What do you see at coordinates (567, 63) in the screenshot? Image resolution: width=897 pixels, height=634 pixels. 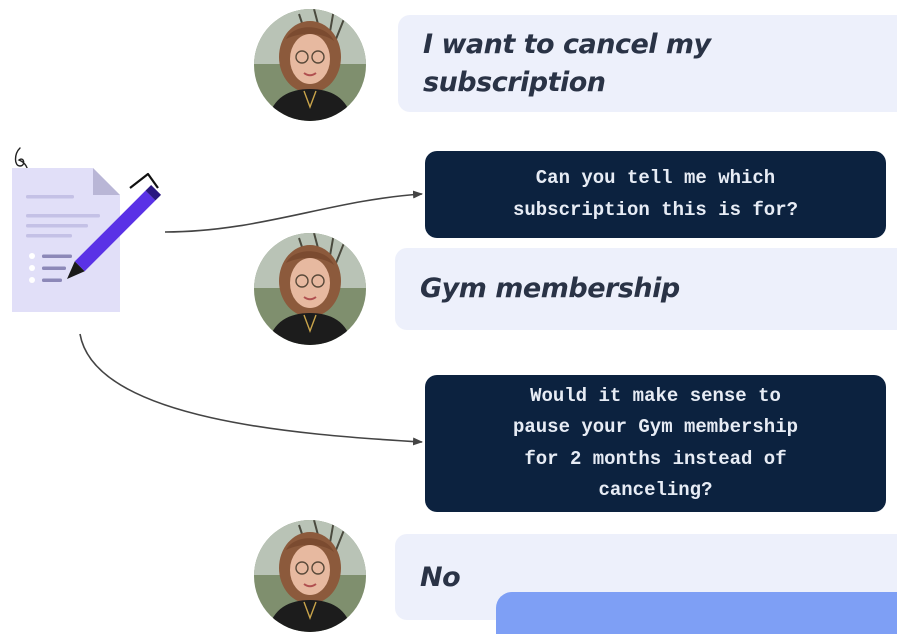 I see `user-message-1-text: I want to cancel my subscription` at bounding box center [567, 63].